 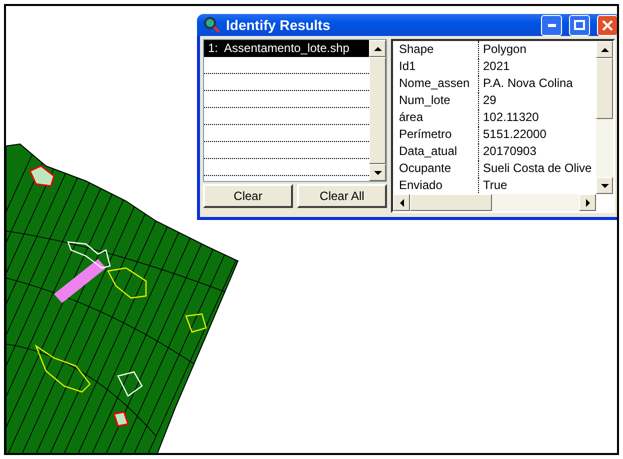 I want to click on layer-item: 1: Assentamento_lote.shp, so click(x=286, y=48).